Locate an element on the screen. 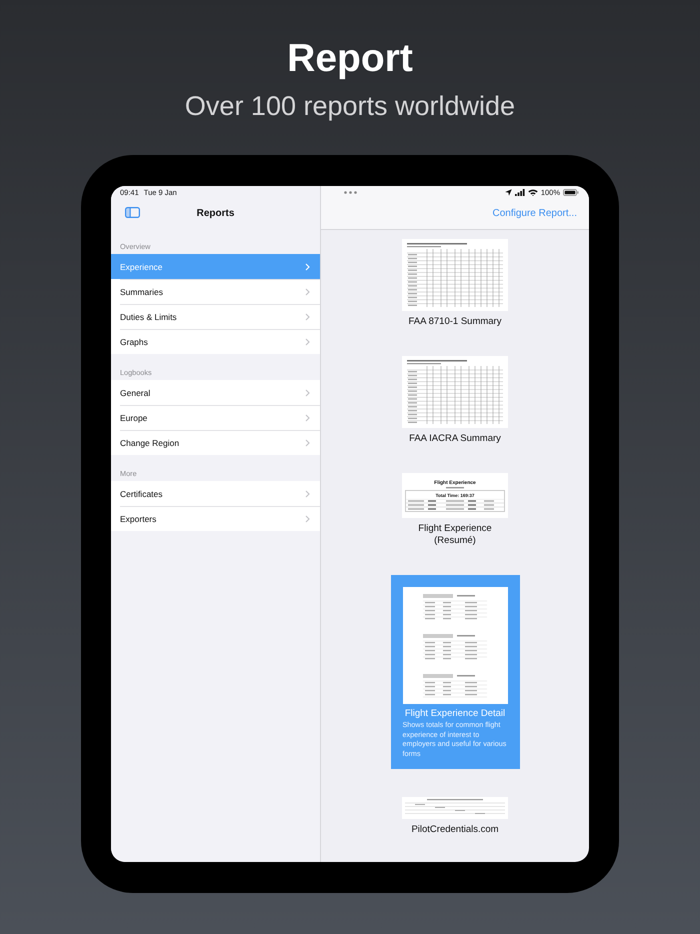 The image size is (700, 934). multitask-dots-icon is located at coordinates (350, 192).